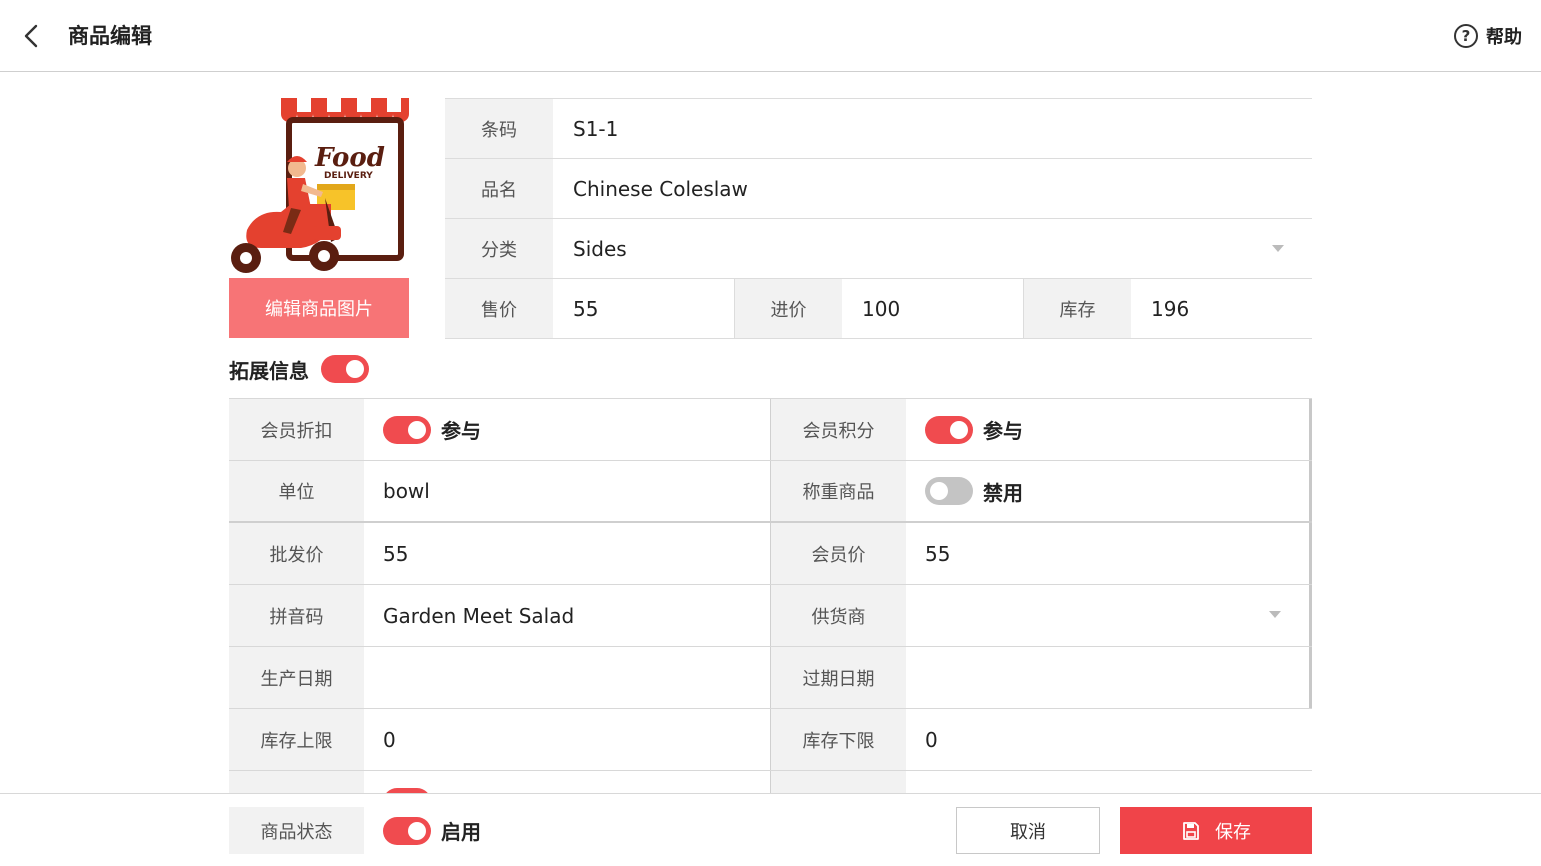  I want to click on page-title: 商品编辑, so click(110, 36).